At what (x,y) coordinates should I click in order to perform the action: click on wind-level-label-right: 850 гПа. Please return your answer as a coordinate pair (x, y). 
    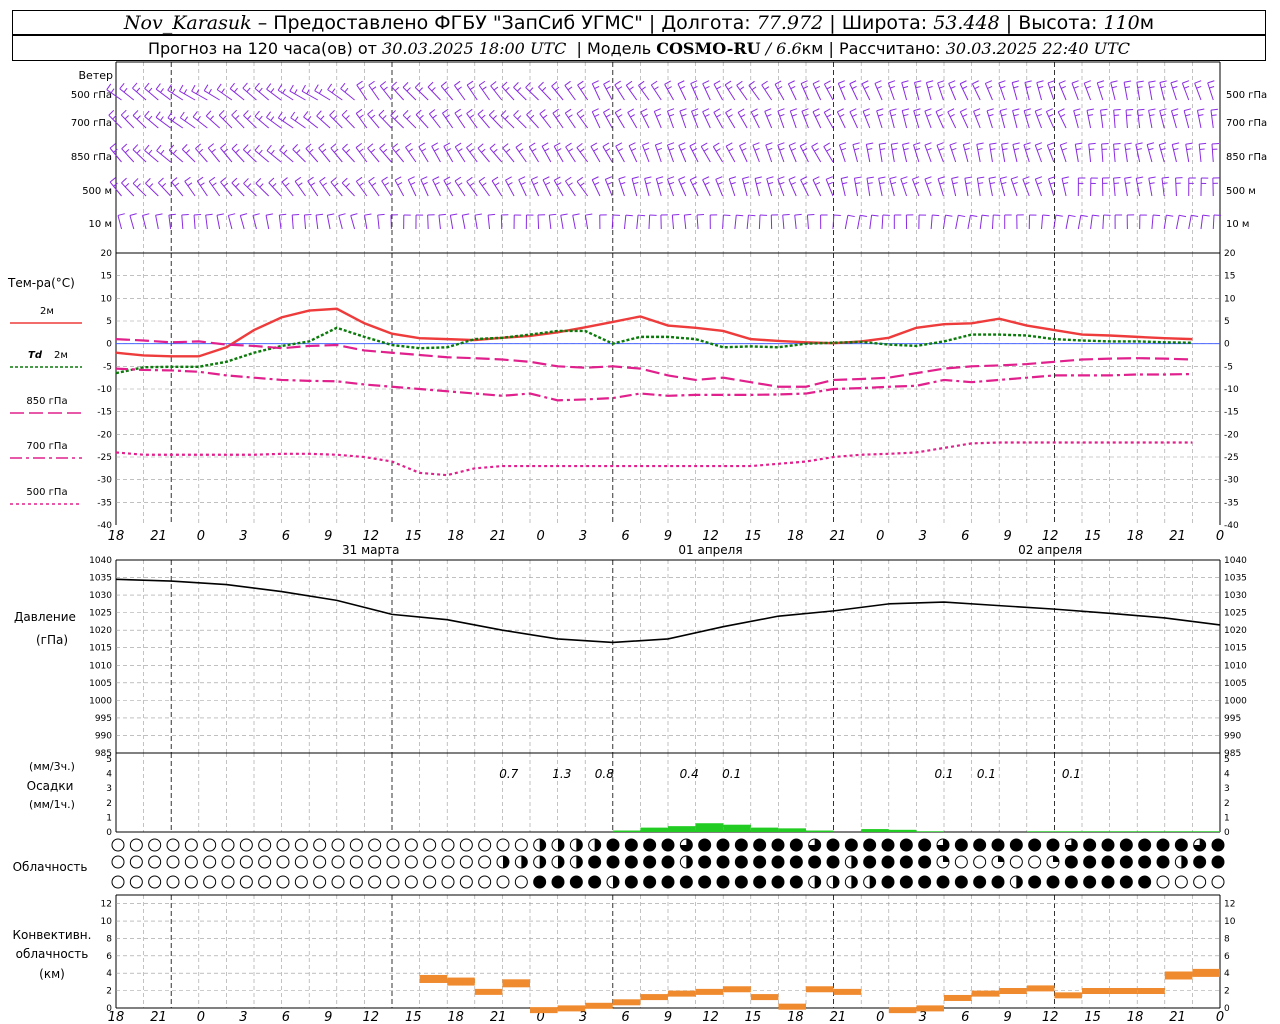
    Looking at the image, I should click on (1246, 157).